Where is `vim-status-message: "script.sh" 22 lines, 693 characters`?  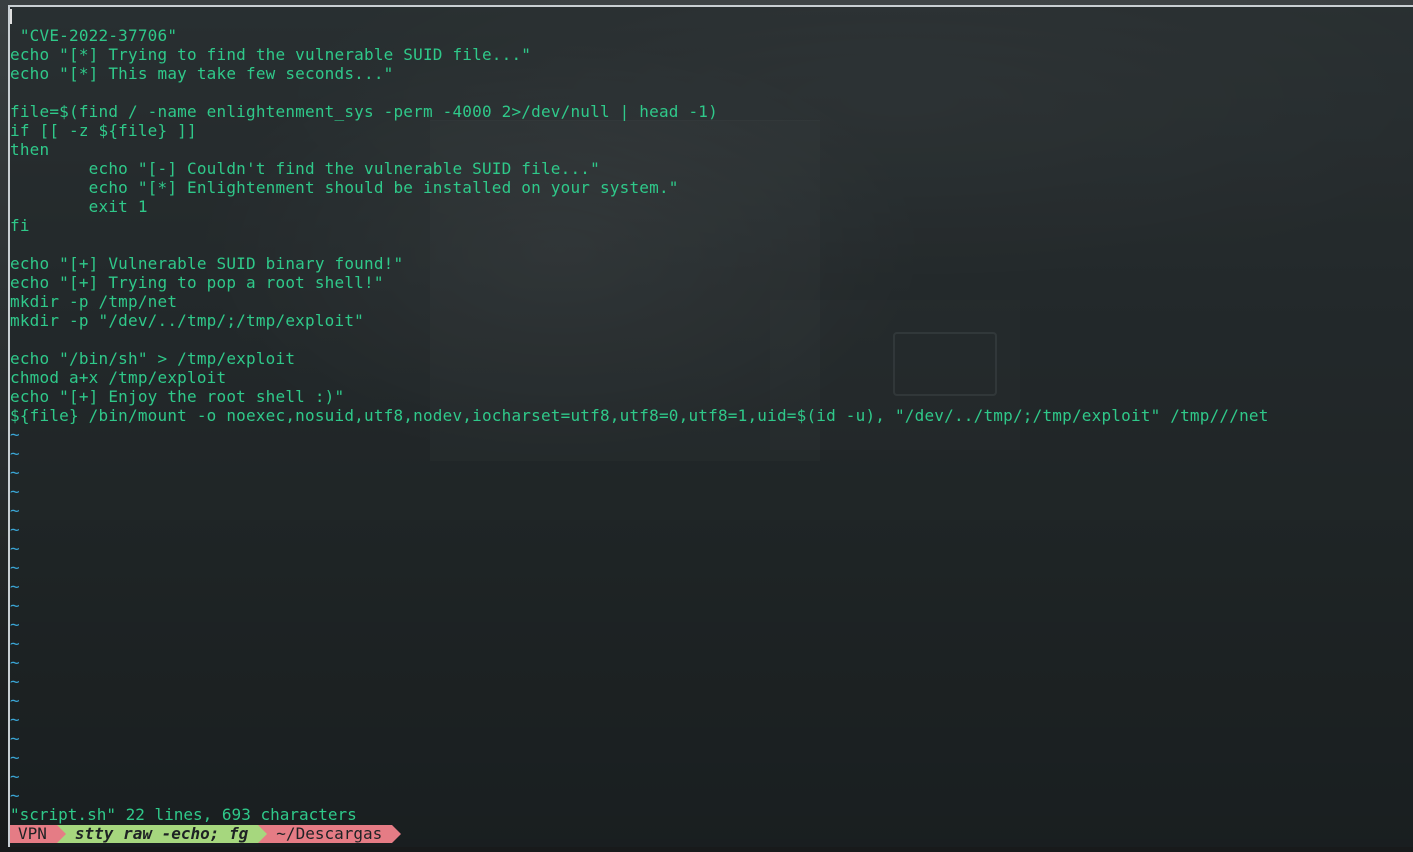
vim-status-message: "script.sh" 22 lines, 693 characters is located at coordinates (183, 814).